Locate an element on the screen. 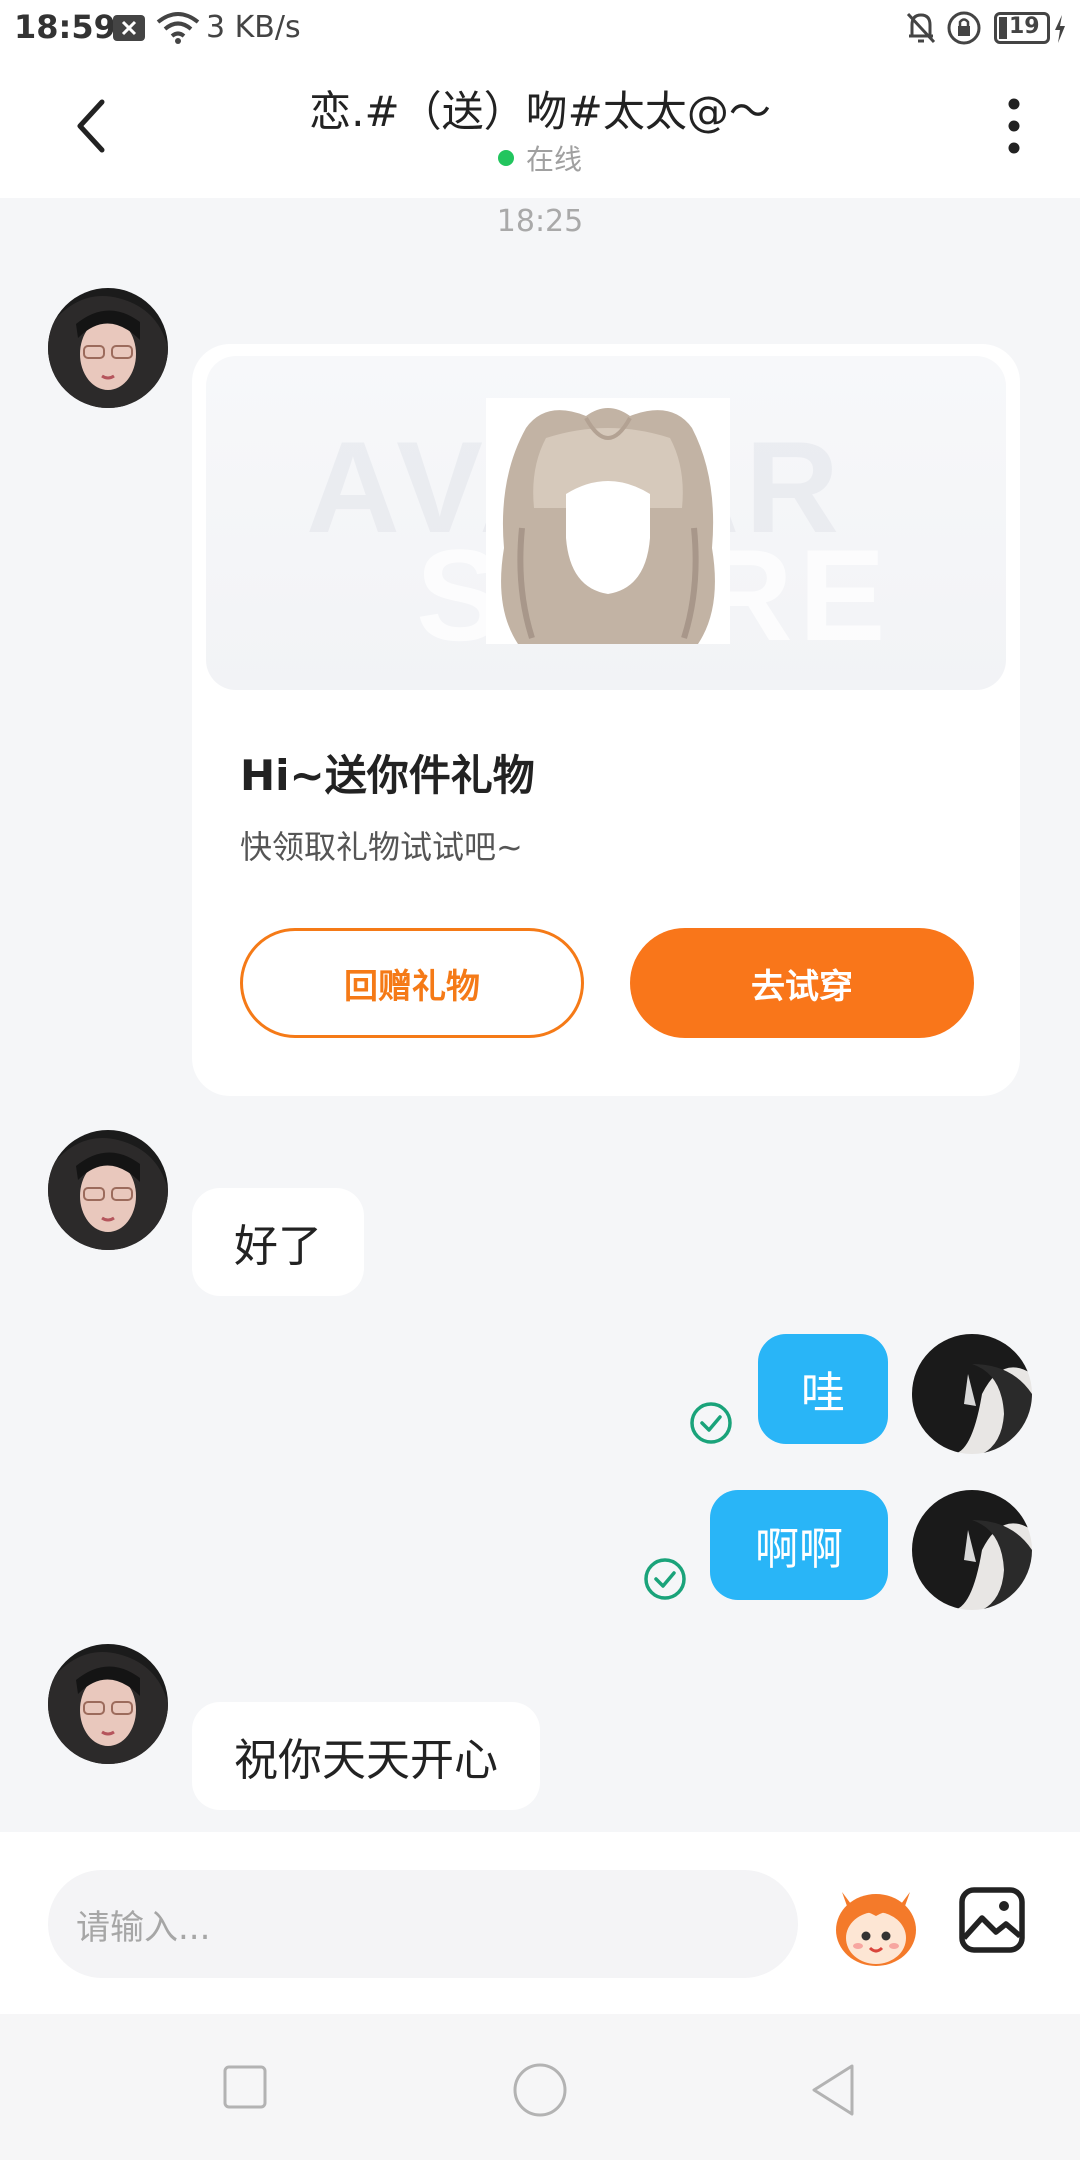  hair-item-image is located at coordinates (608, 521).